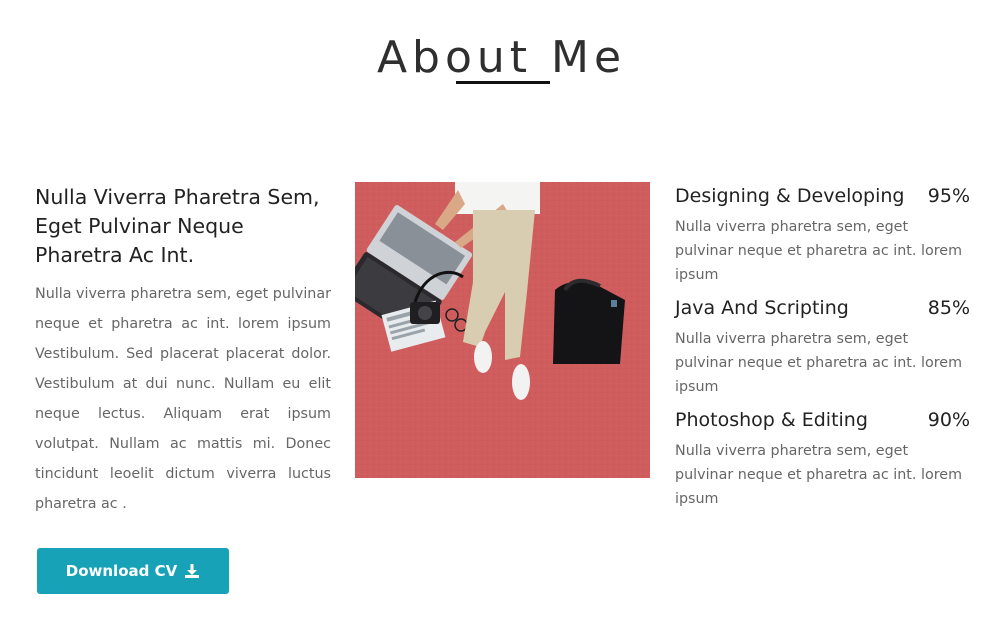  Describe the element at coordinates (771, 420) in the screenshot. I see `skill-name: Photoshop & Editing` at that location.